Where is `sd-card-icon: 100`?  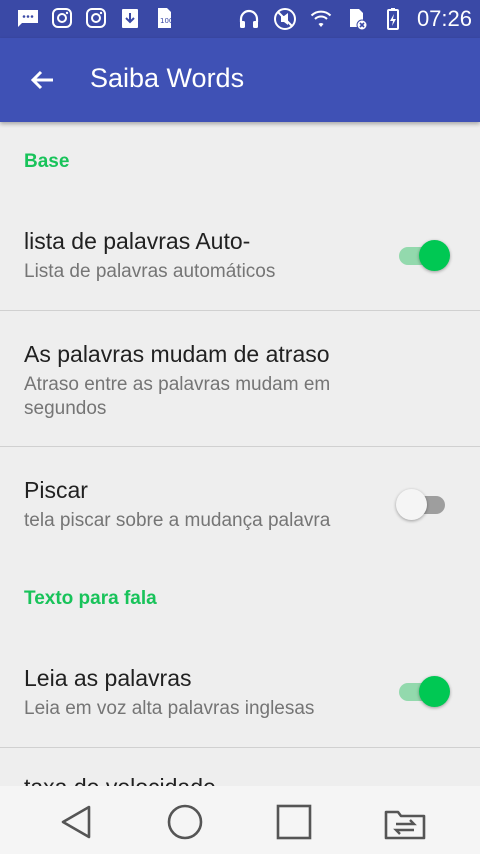 sd-card-icon: 100 is located at coordinates (165, 18).